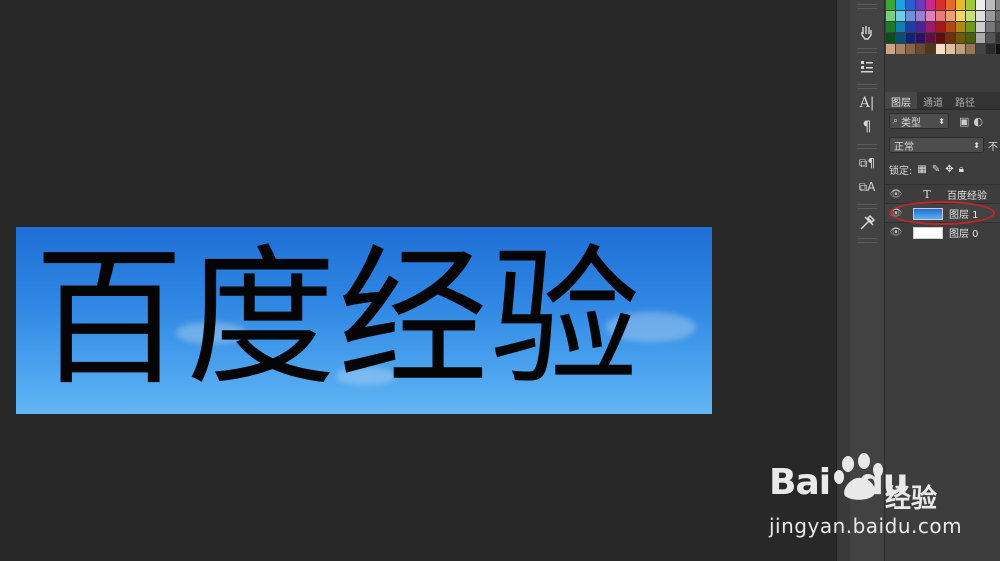 This screenshot has height=561, width=1000. I want to click on lock-all-icon: 🔒︎, so click(961, 169).